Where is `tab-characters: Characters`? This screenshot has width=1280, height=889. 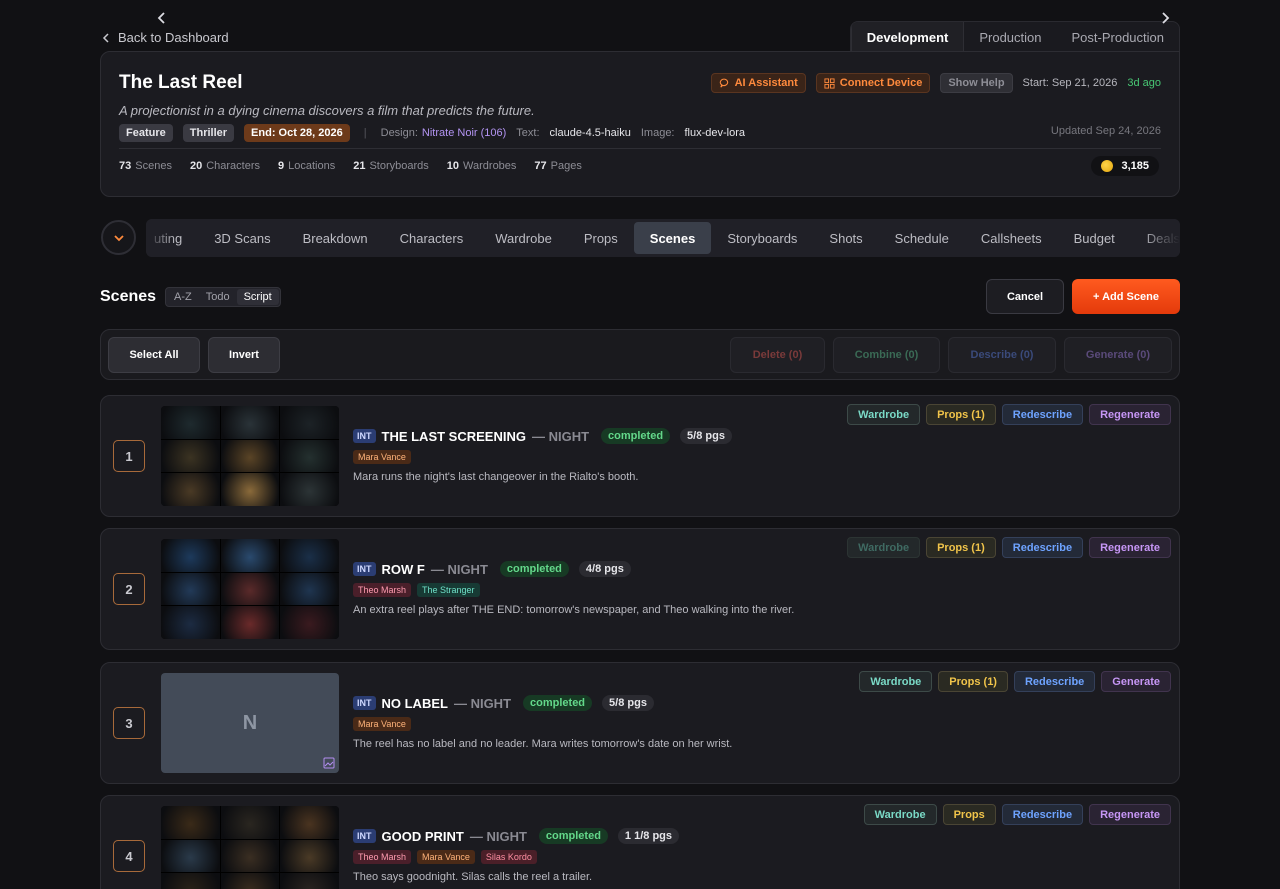
tab-characters: Characters is located at coordinates (432, 238).